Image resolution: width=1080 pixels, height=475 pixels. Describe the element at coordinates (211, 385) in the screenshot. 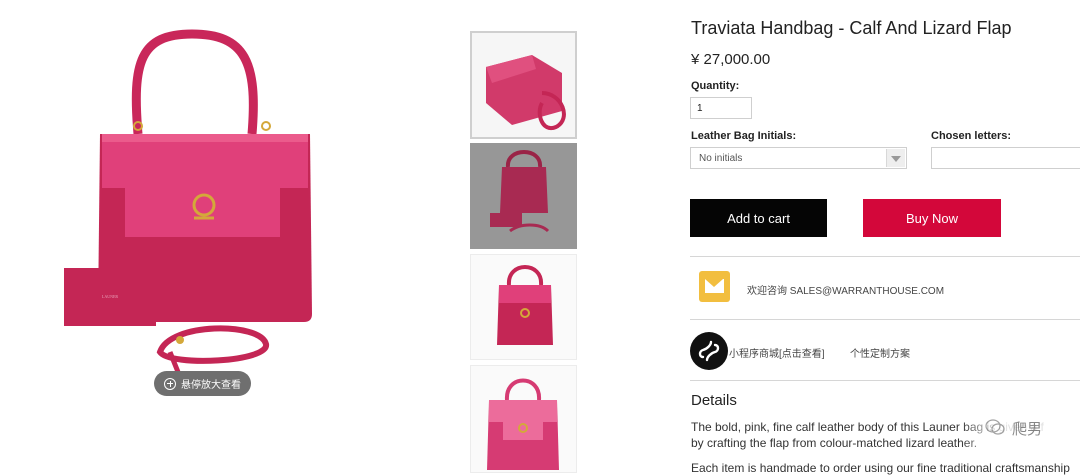

I see `zoom-hint-label: 悬停放大查看` at that location.